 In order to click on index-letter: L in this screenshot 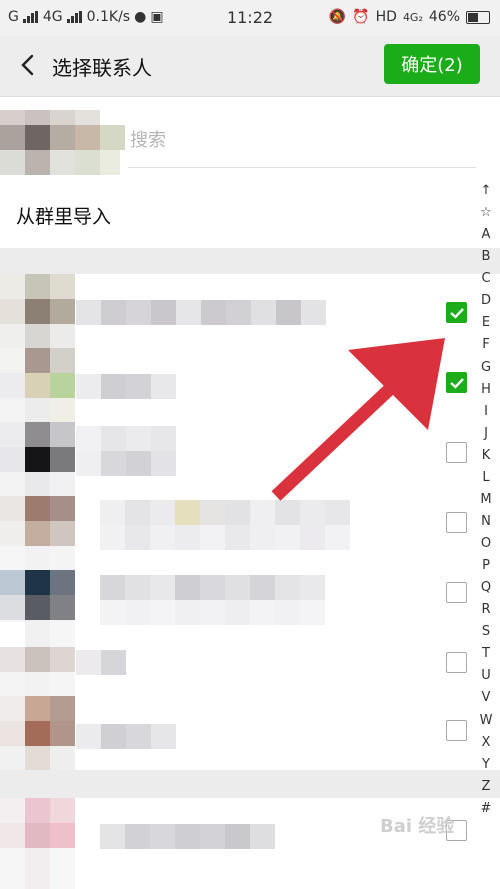, I will do `click(485, 478)`.